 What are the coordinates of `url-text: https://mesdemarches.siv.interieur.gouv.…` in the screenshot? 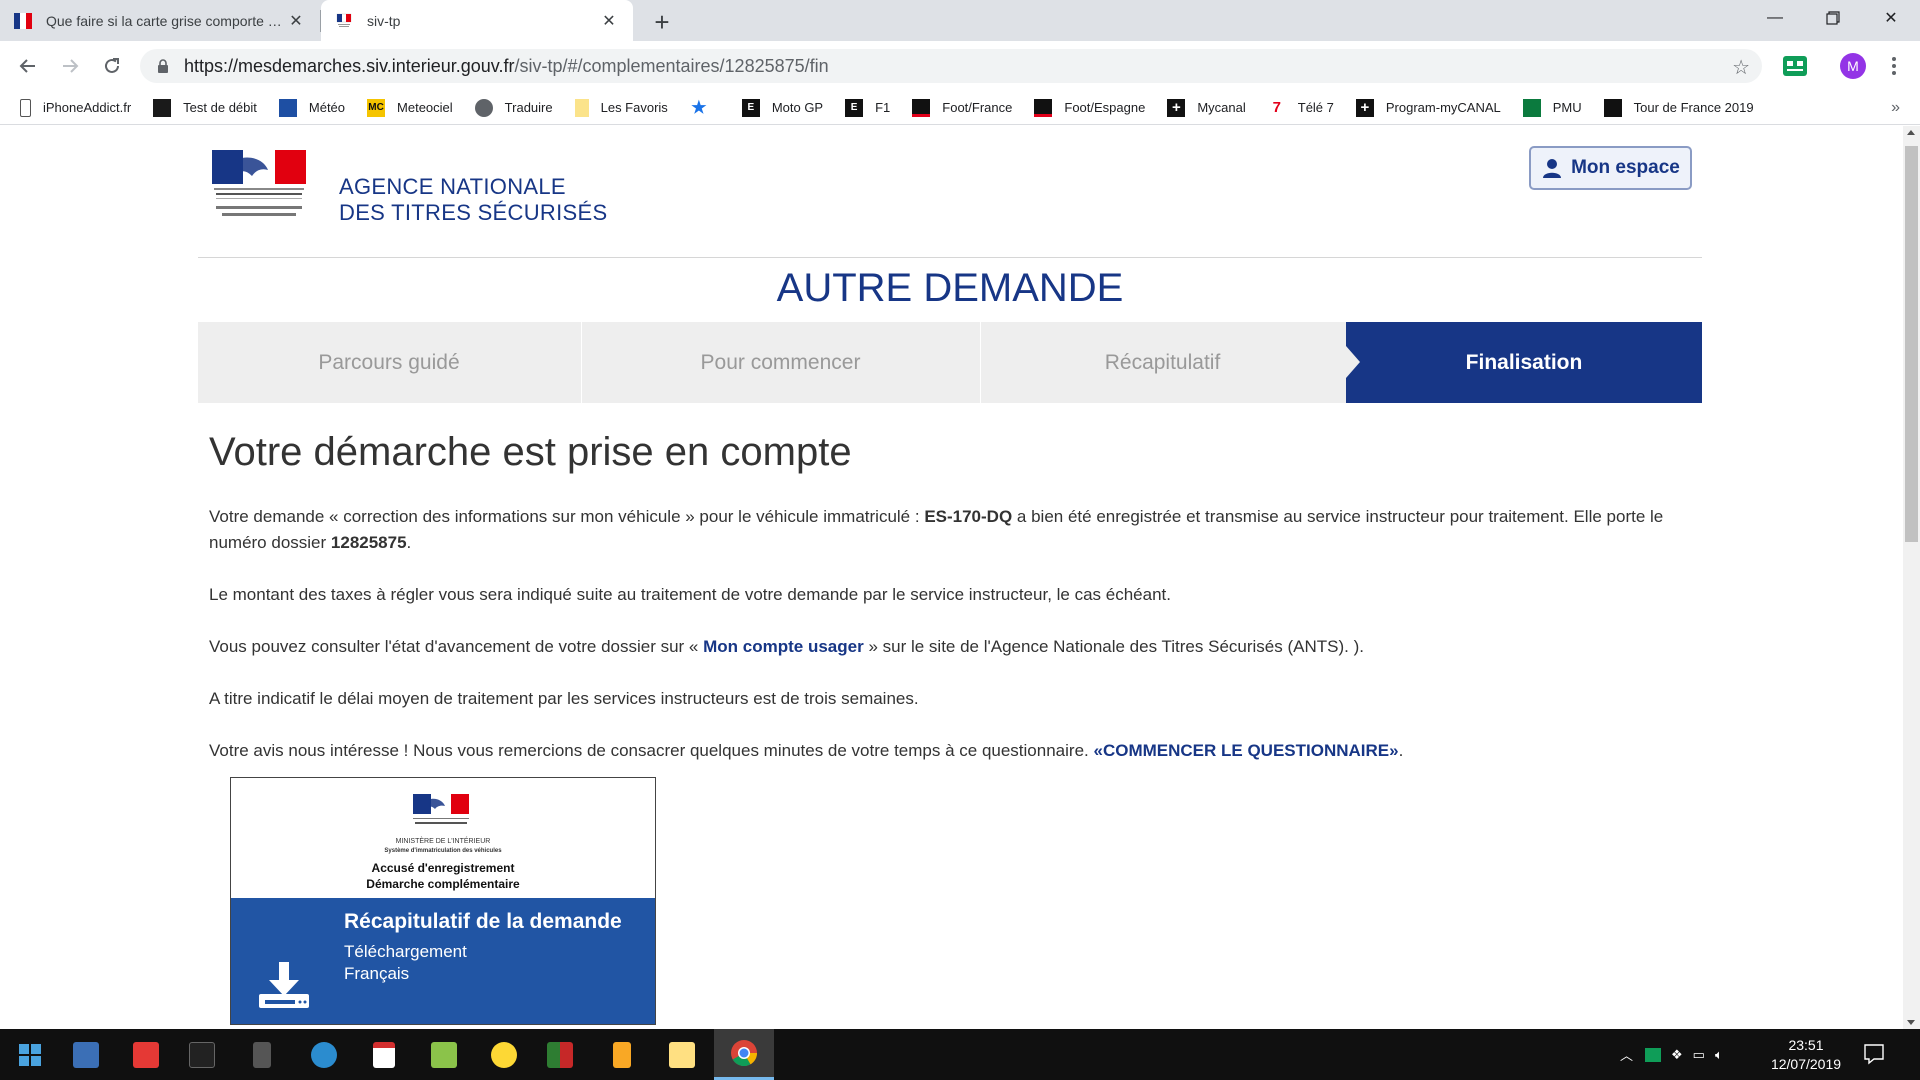 It's located at (506, 66).